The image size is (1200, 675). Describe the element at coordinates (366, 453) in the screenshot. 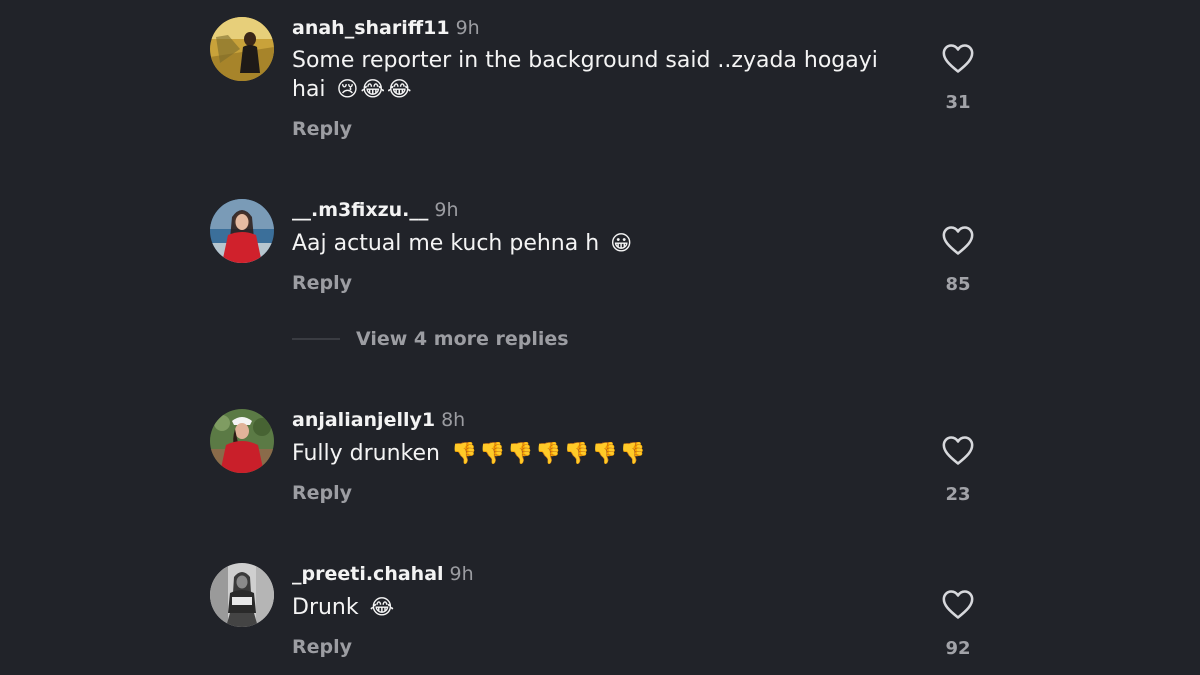

I see `comment-body: Fully drunken` at that location.